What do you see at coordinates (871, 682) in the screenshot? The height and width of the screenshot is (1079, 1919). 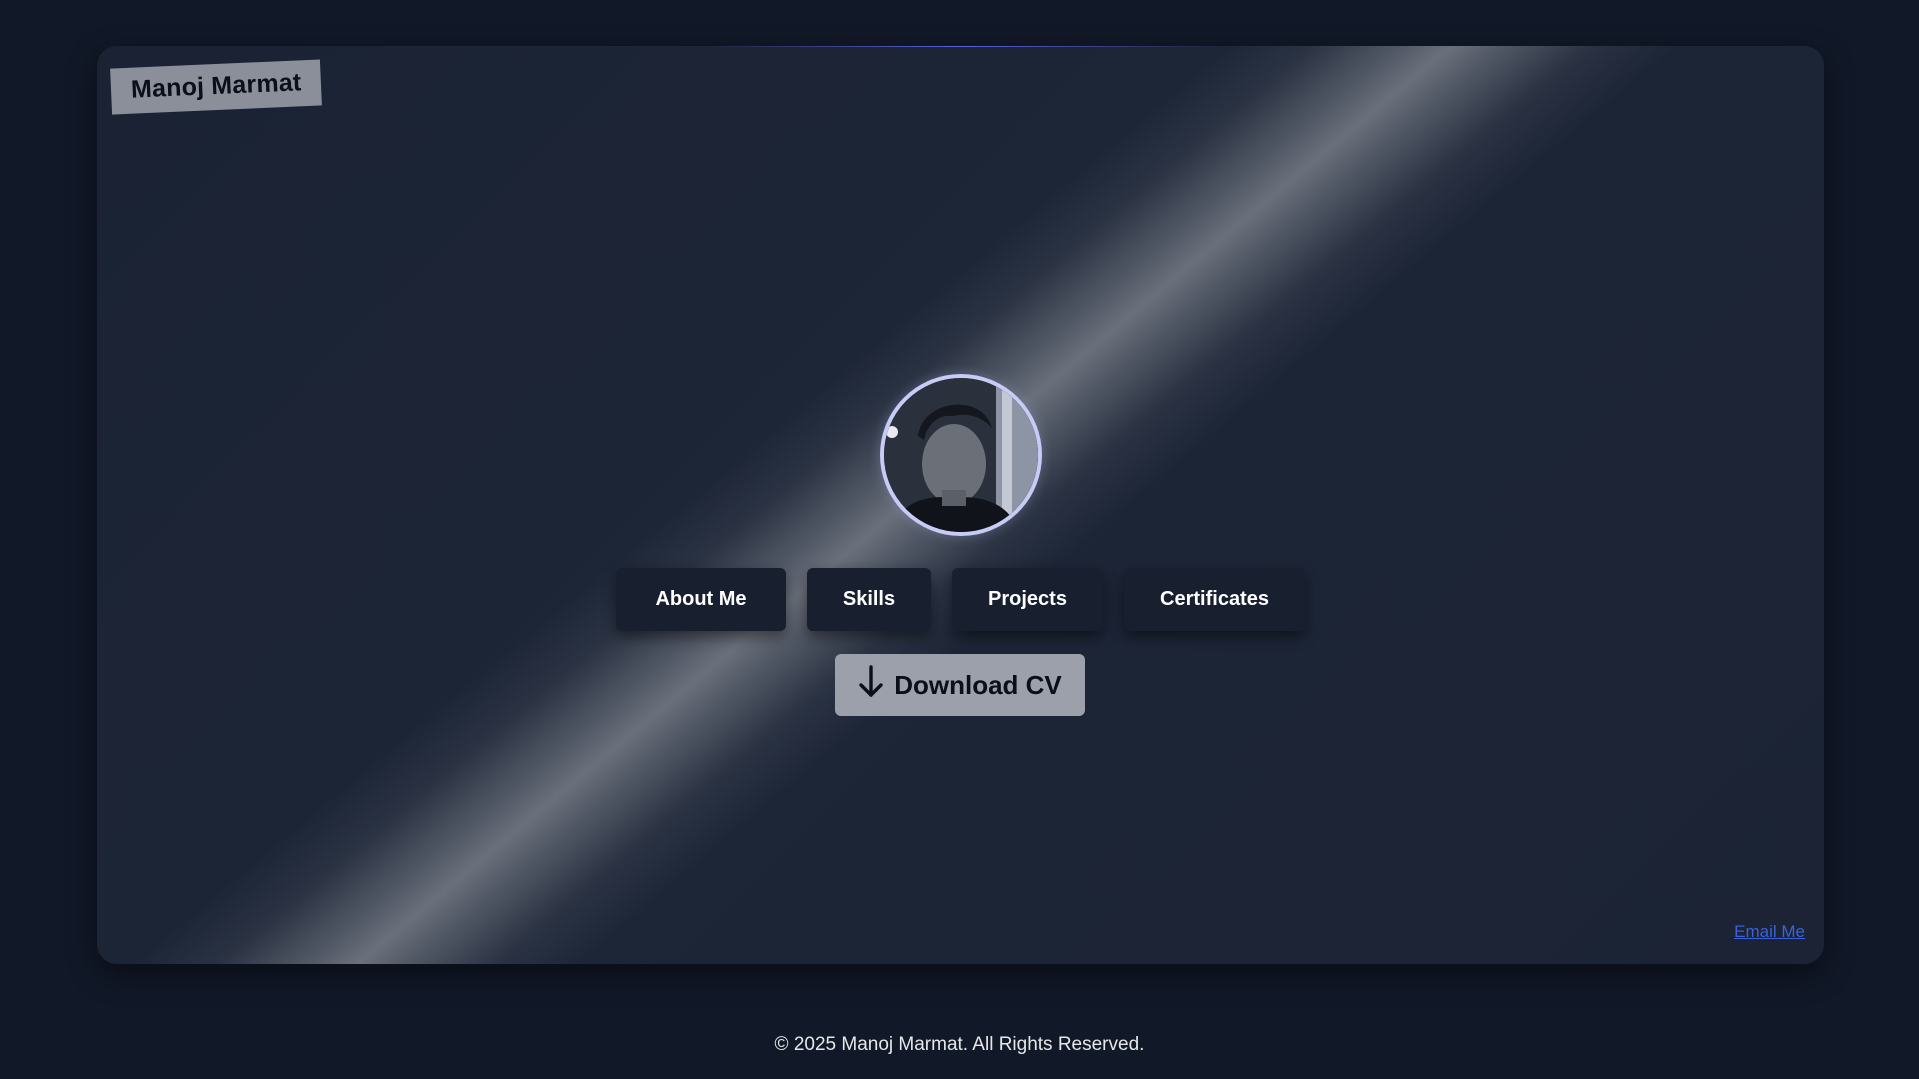 I see `arrow-down-icon` at bounding box center [871, 682].